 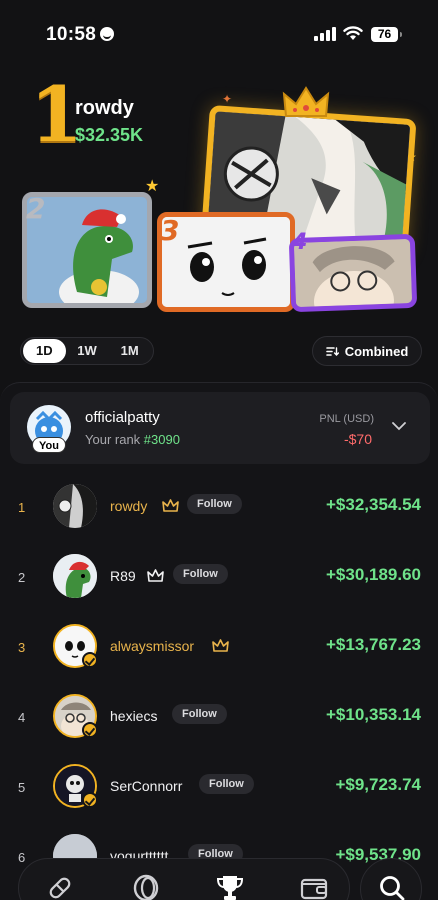 What do you see at coordinates (346, 419) in the screenshot?
I see `pnl-label: PNL (USD)` at bounding box center [346, 419].